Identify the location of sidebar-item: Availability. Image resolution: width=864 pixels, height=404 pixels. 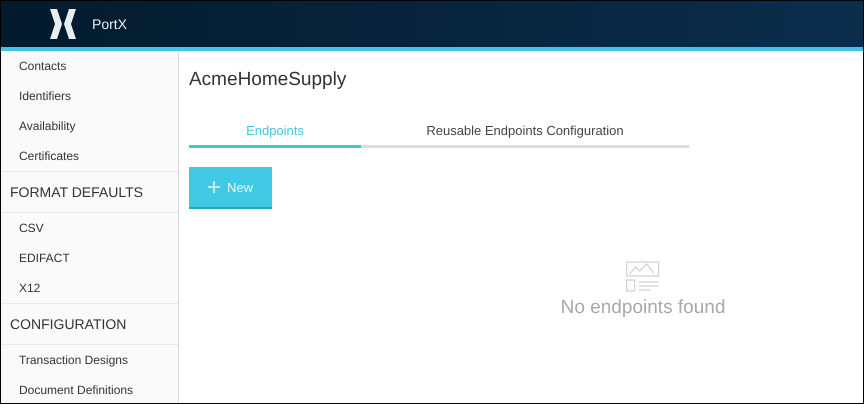
(89, 126).